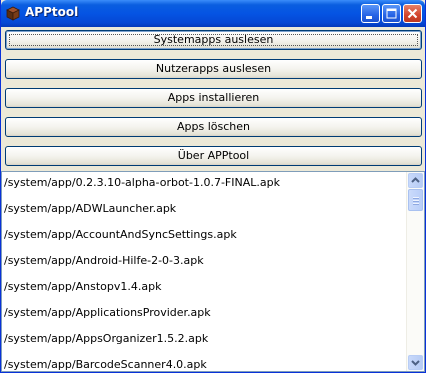 The image size is (426, 373). Describe the element at coordinates (107, 313) in the screenshot. I see `list-item: /system/app/ApplicationsProvider.apk` at that location.